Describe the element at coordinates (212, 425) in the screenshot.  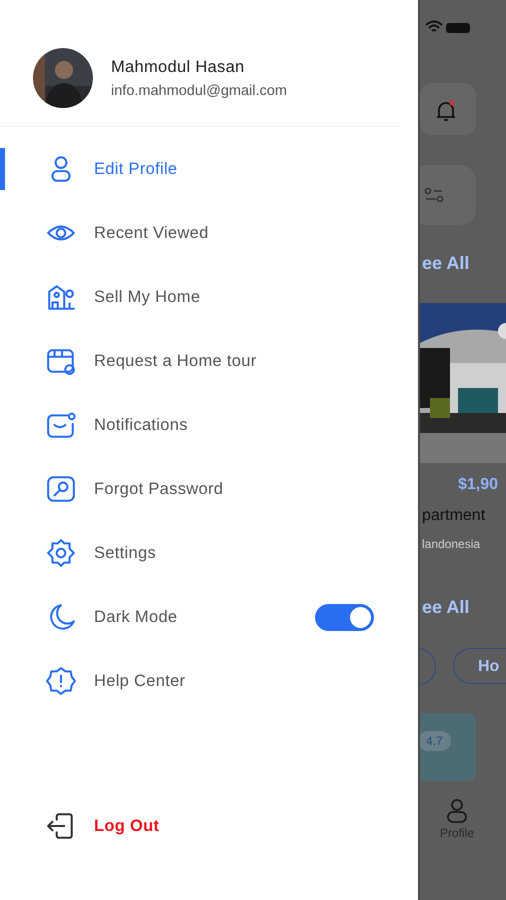
I see `menu-item: Notifications` at that location.